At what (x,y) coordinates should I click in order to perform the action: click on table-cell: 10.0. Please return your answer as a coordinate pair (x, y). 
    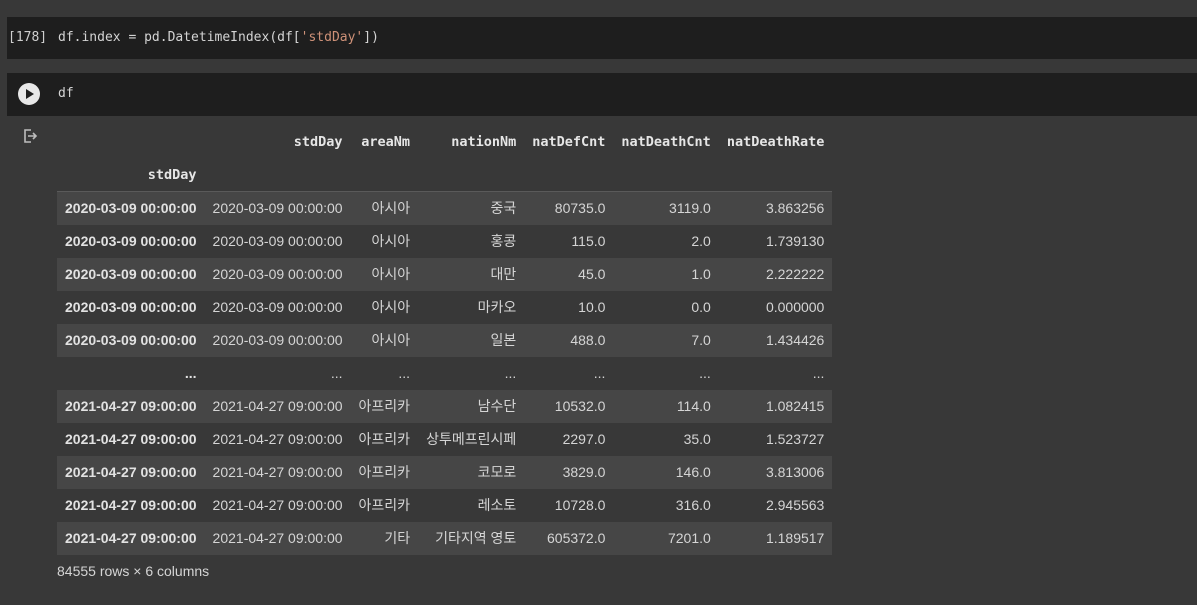
    Looking at the image, I should click on (592, 307).